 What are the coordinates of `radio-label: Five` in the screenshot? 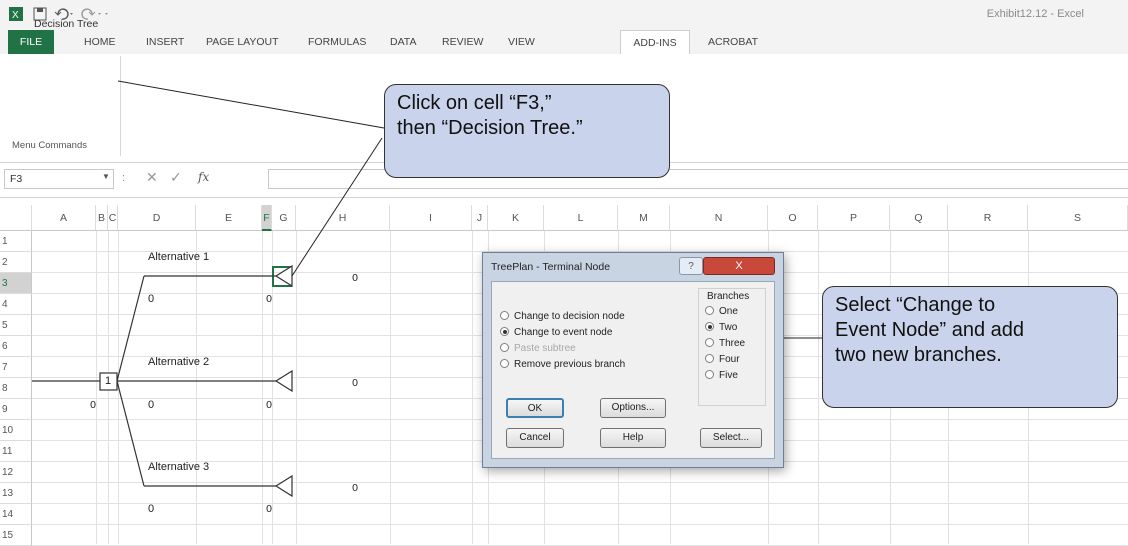 It's located at (728, 375).